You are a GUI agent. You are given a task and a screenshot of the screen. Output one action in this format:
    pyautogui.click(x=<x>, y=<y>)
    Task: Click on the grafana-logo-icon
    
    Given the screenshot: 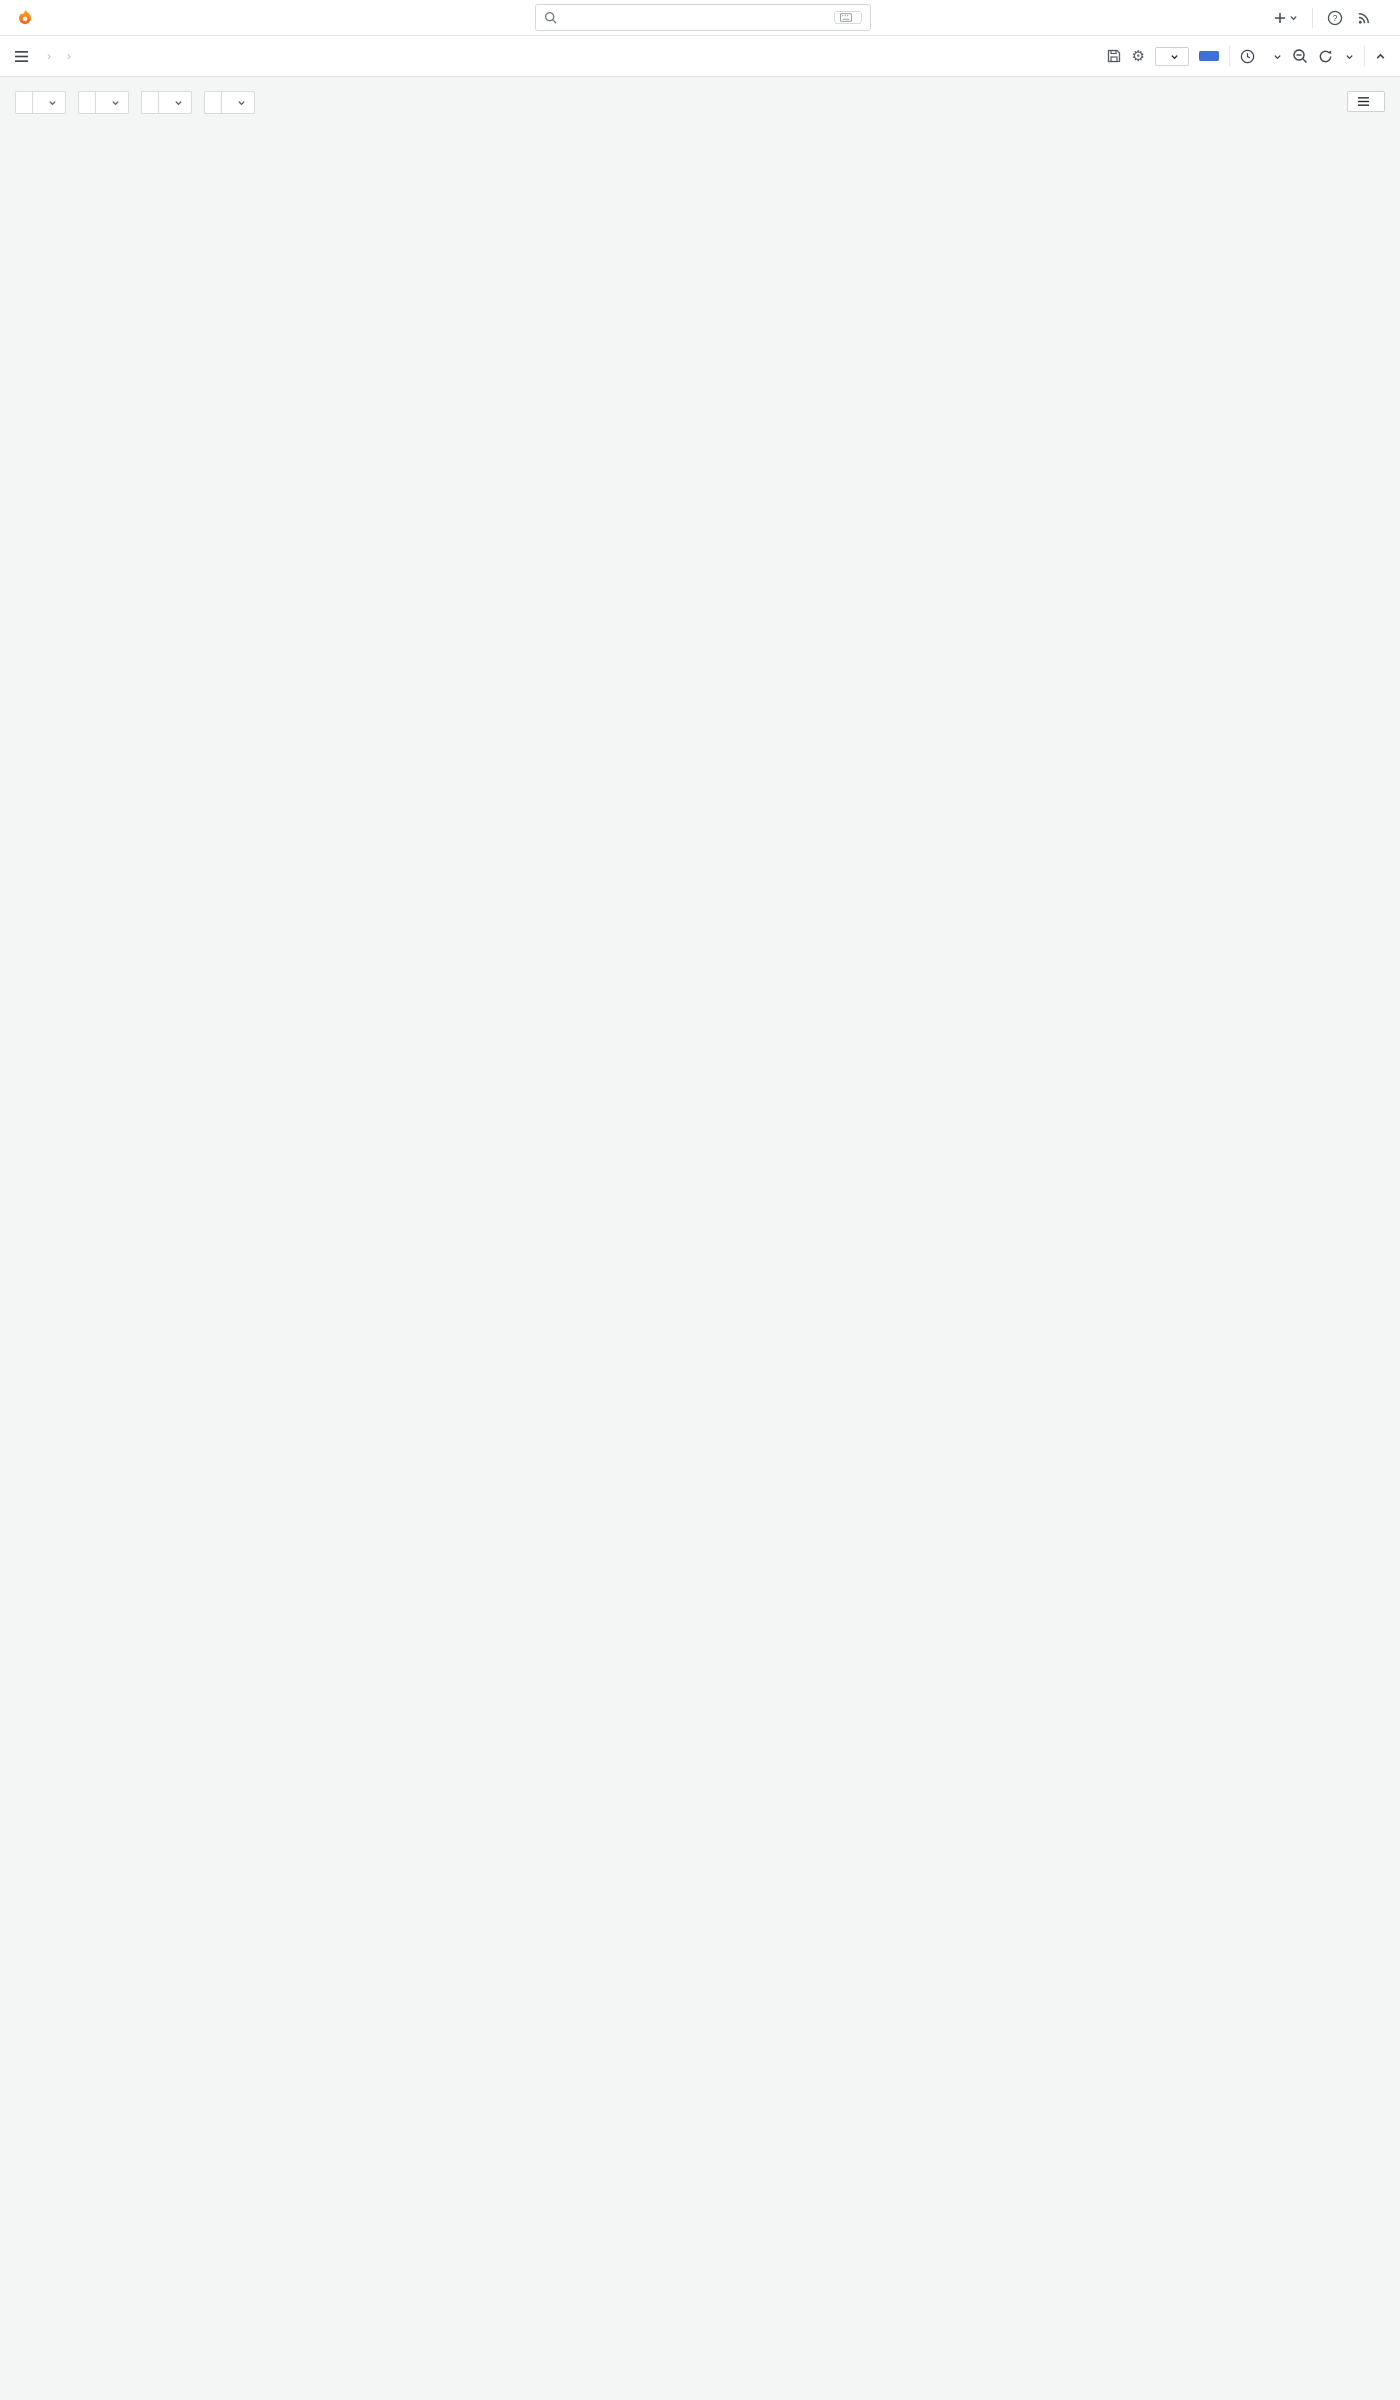 What is the action you would take?
    pyautogui.click(x=25, y=18)
    